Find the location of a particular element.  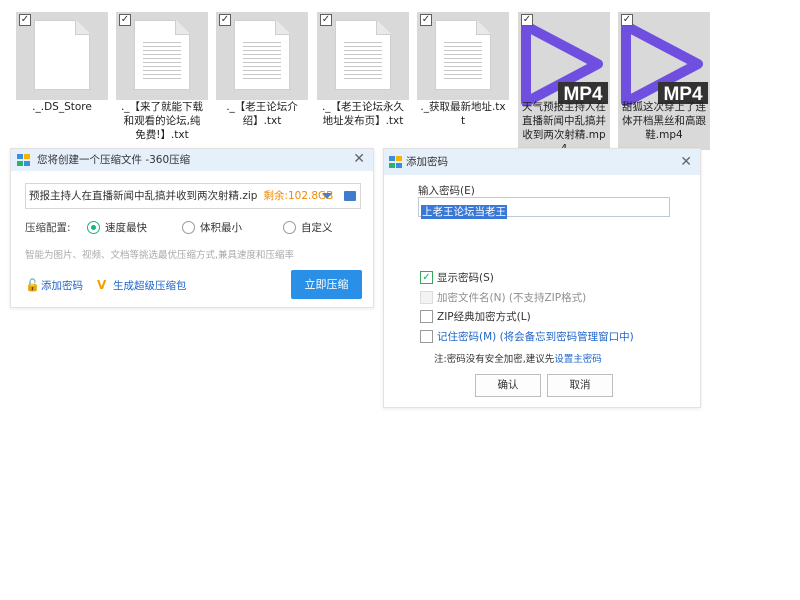

encrypt-filenames-checkbox: 加密文件名(N) (不支持ZIP格式) is located at coordinates (503, 298).